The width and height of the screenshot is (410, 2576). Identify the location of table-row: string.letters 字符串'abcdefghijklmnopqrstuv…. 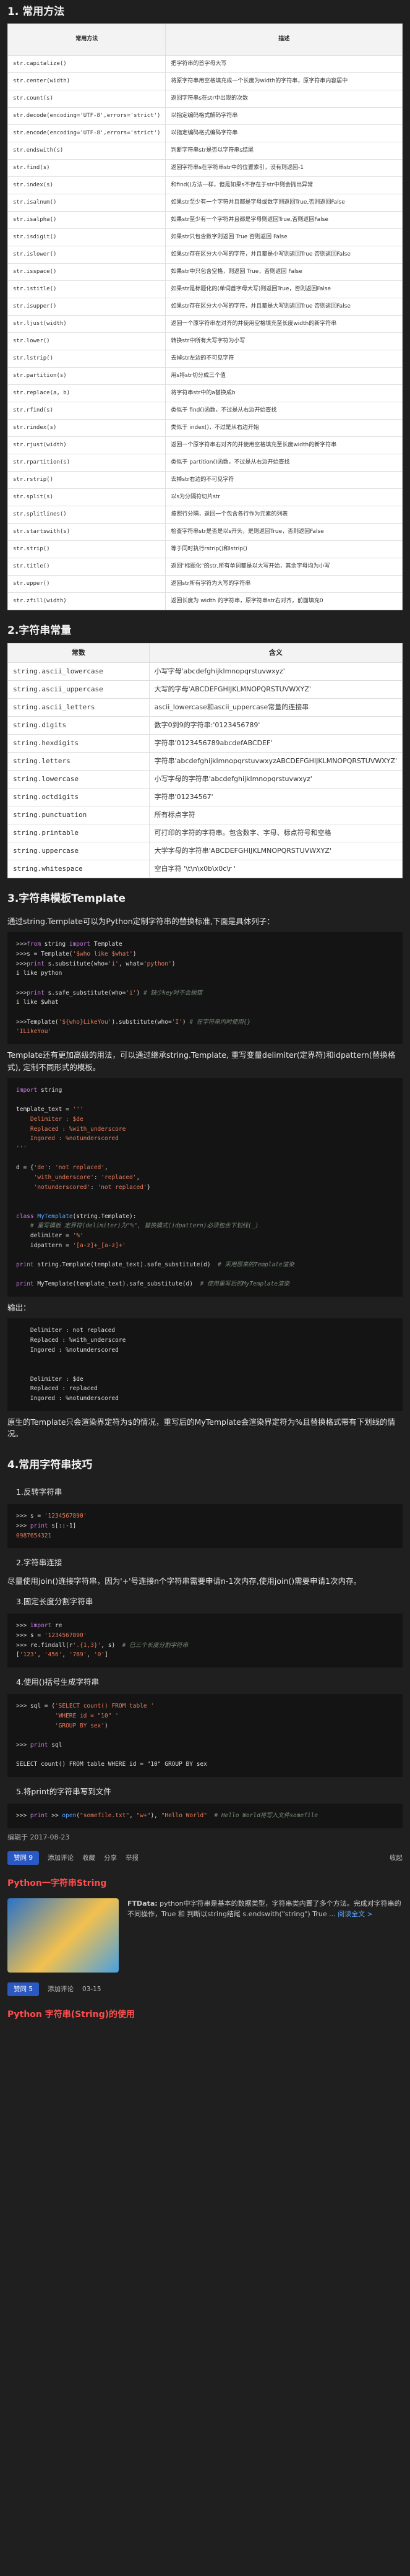
(205, 761).